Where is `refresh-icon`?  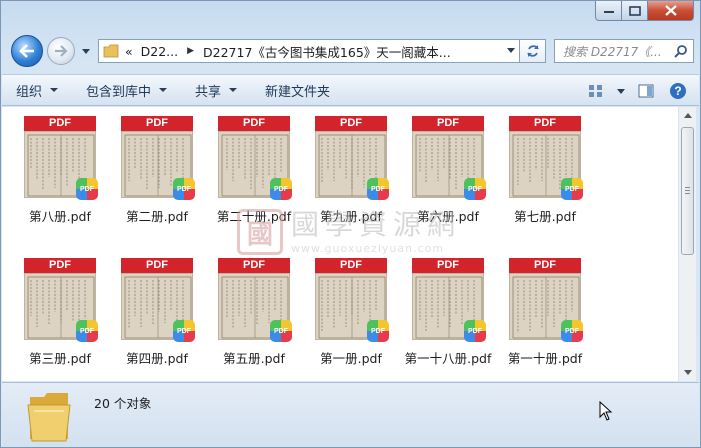
refresh-icon is located at coordinates (532, 51).